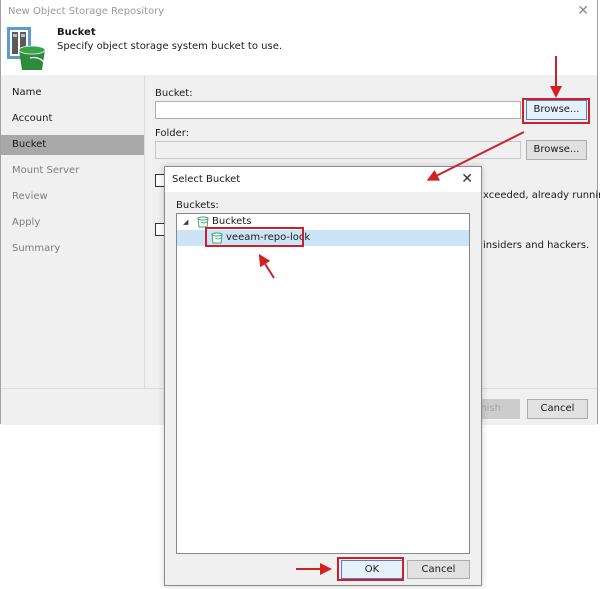 The width and height of the screenshot is (600, 589). Describe the element at coordinates (72, 119) in the screenshot. I see `nav-step-account: Account` at that location.